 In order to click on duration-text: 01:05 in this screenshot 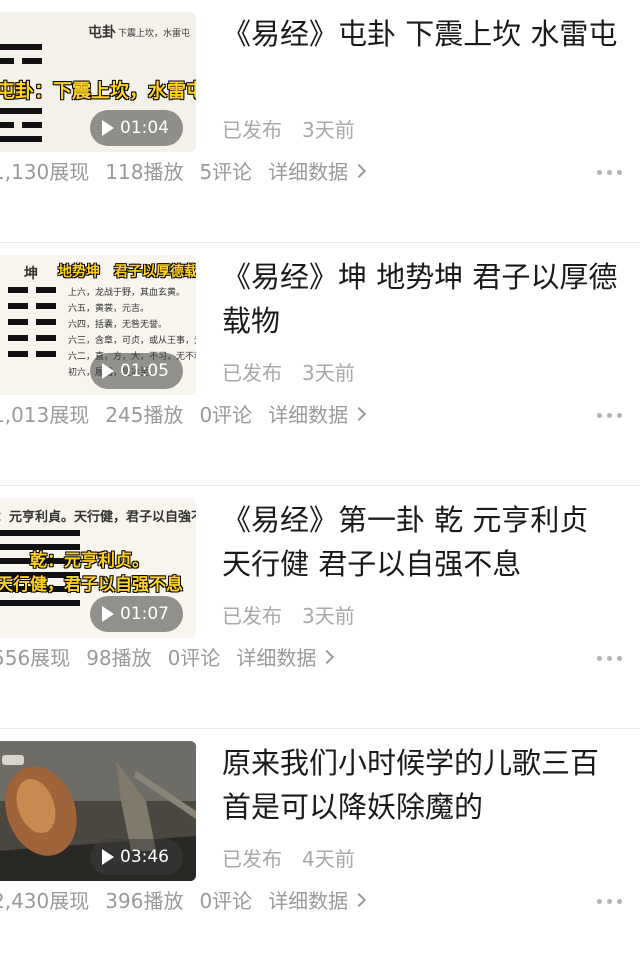, I will do `click(144, 371)`.